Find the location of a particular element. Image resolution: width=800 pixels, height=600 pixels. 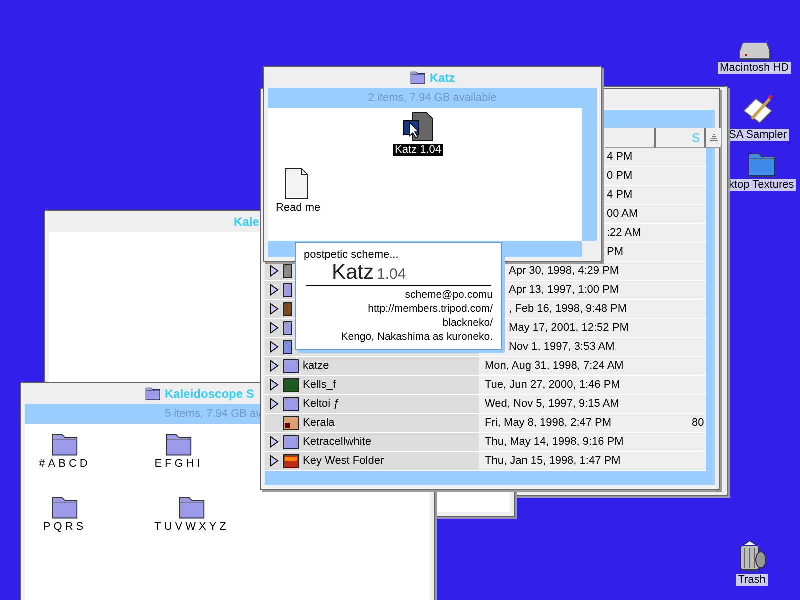

file-name: Kells_f is located at coordinates (319, 385).